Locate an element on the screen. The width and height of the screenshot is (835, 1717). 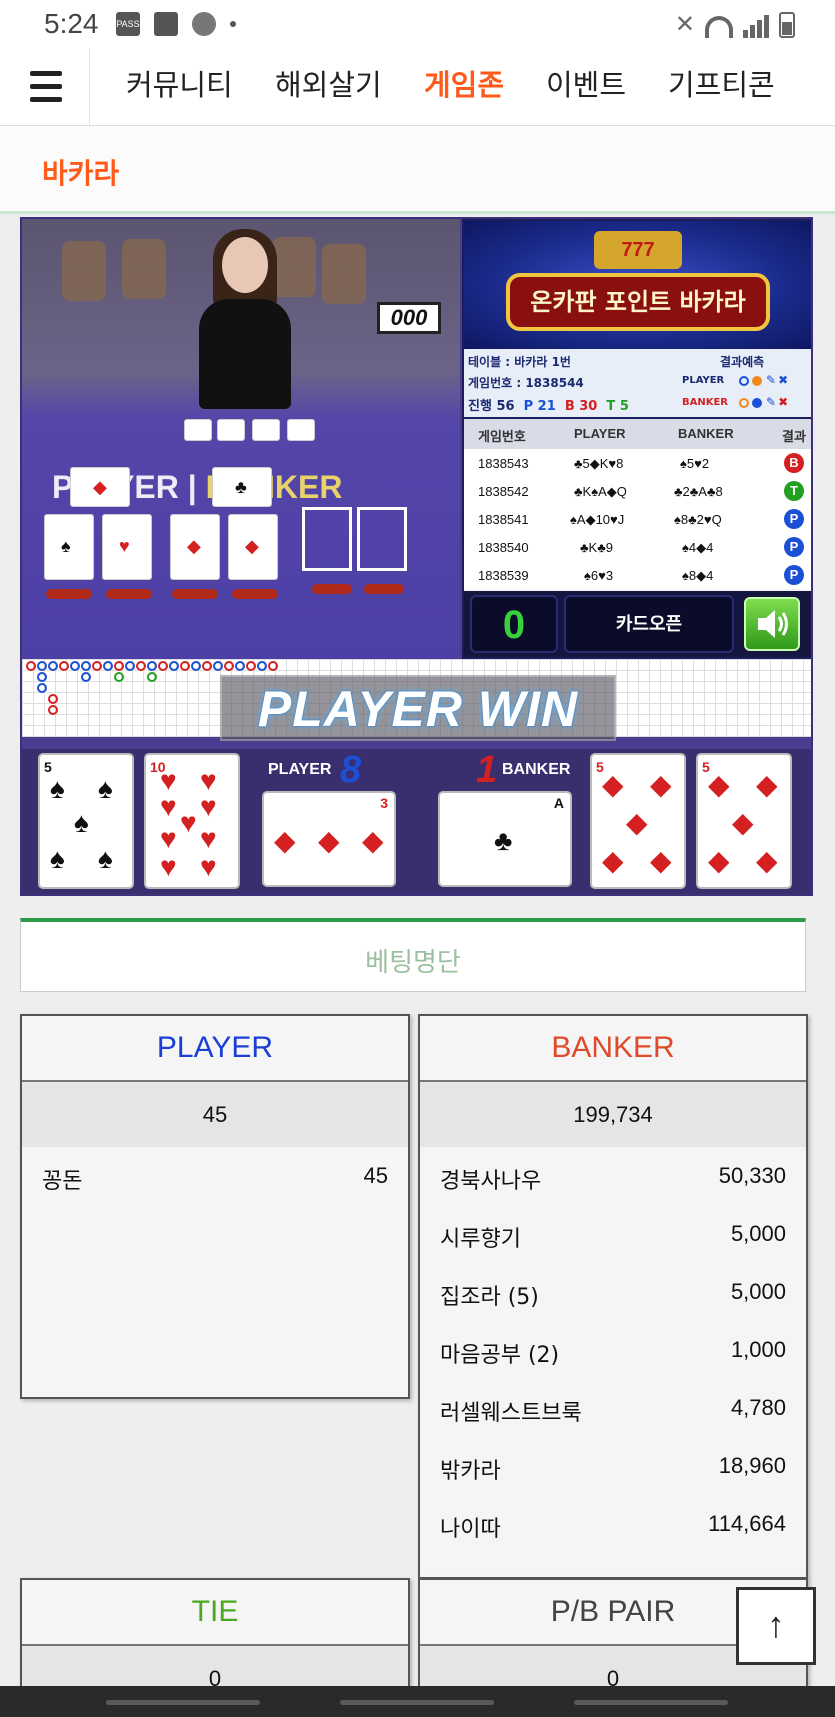
result-card: 3 ◆ ◆ ◆ is located at coordinates (329, 839).